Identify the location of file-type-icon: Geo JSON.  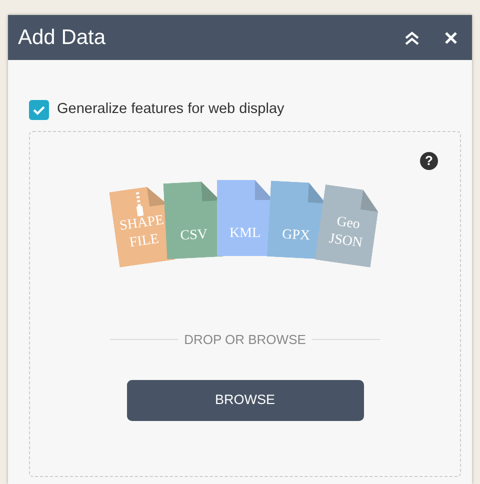
(347, 226).